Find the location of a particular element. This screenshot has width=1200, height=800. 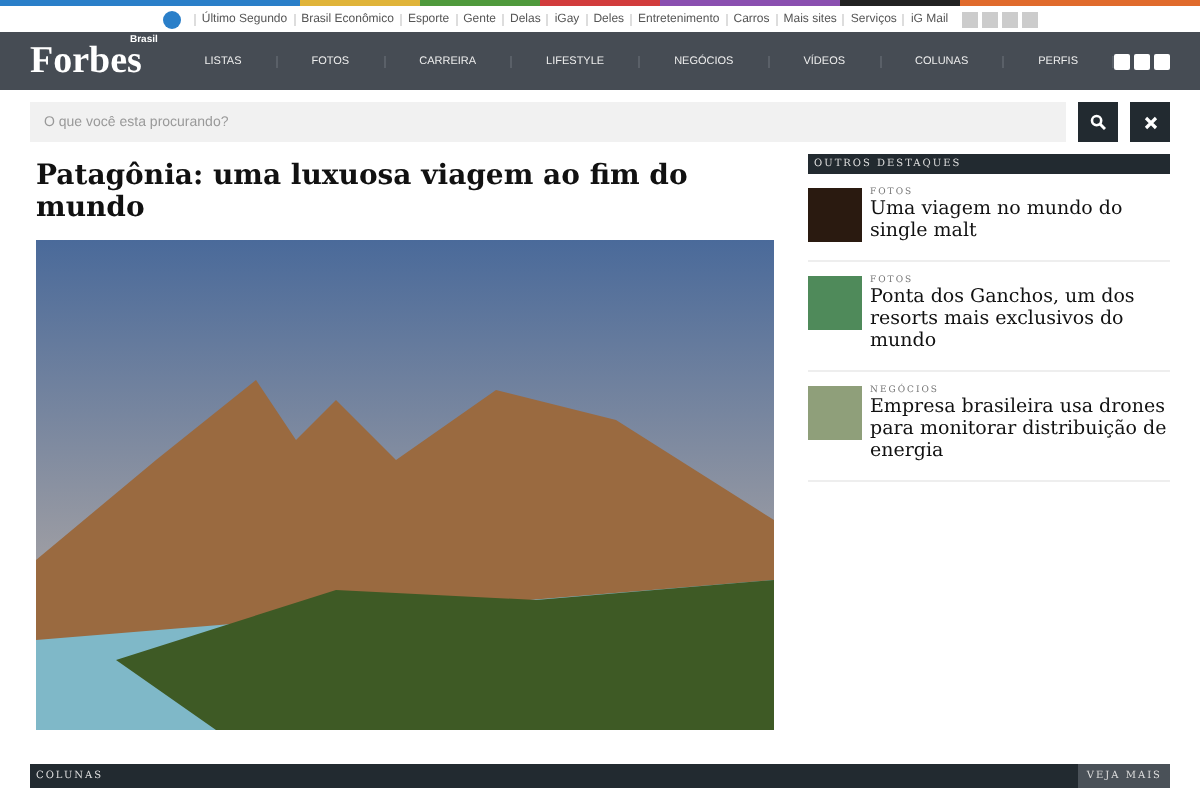

search-icon is located at coordinates (1098, 122).